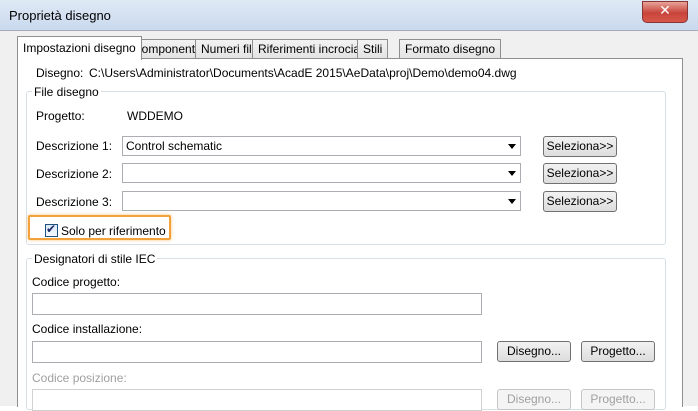  I want to click on project-code-input, so click(257, 304).